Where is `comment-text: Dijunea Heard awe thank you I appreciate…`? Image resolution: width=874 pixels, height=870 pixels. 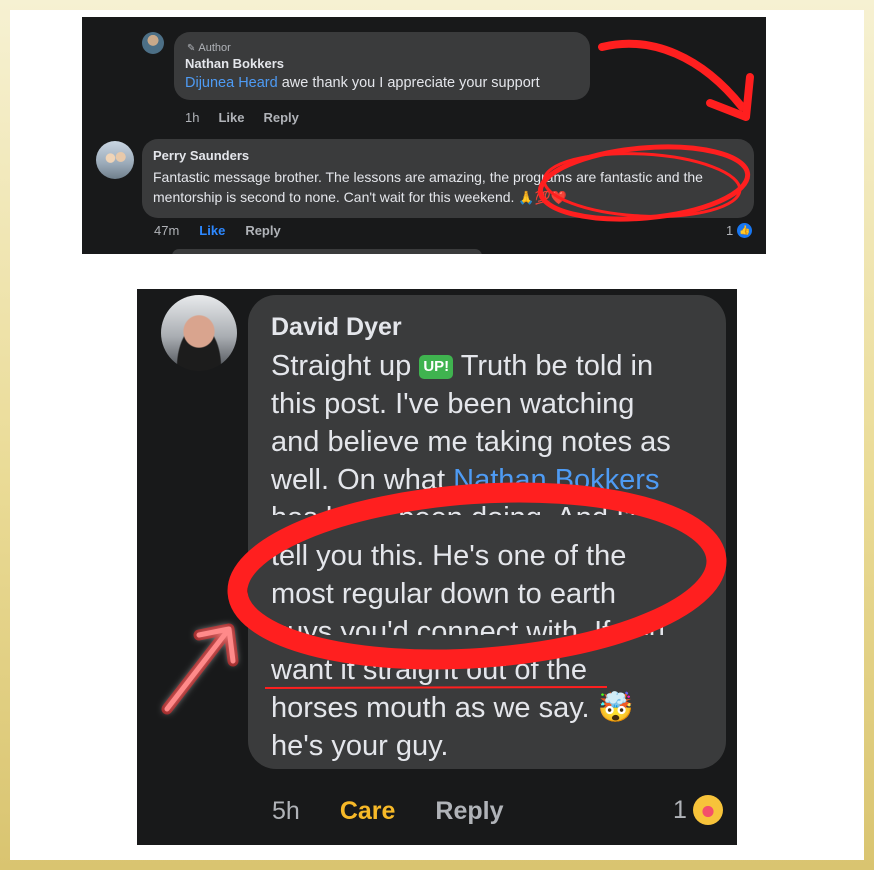
comment-text: Dijunea Heard awe thank you I appreciate… is located at coordinates (362, 83).